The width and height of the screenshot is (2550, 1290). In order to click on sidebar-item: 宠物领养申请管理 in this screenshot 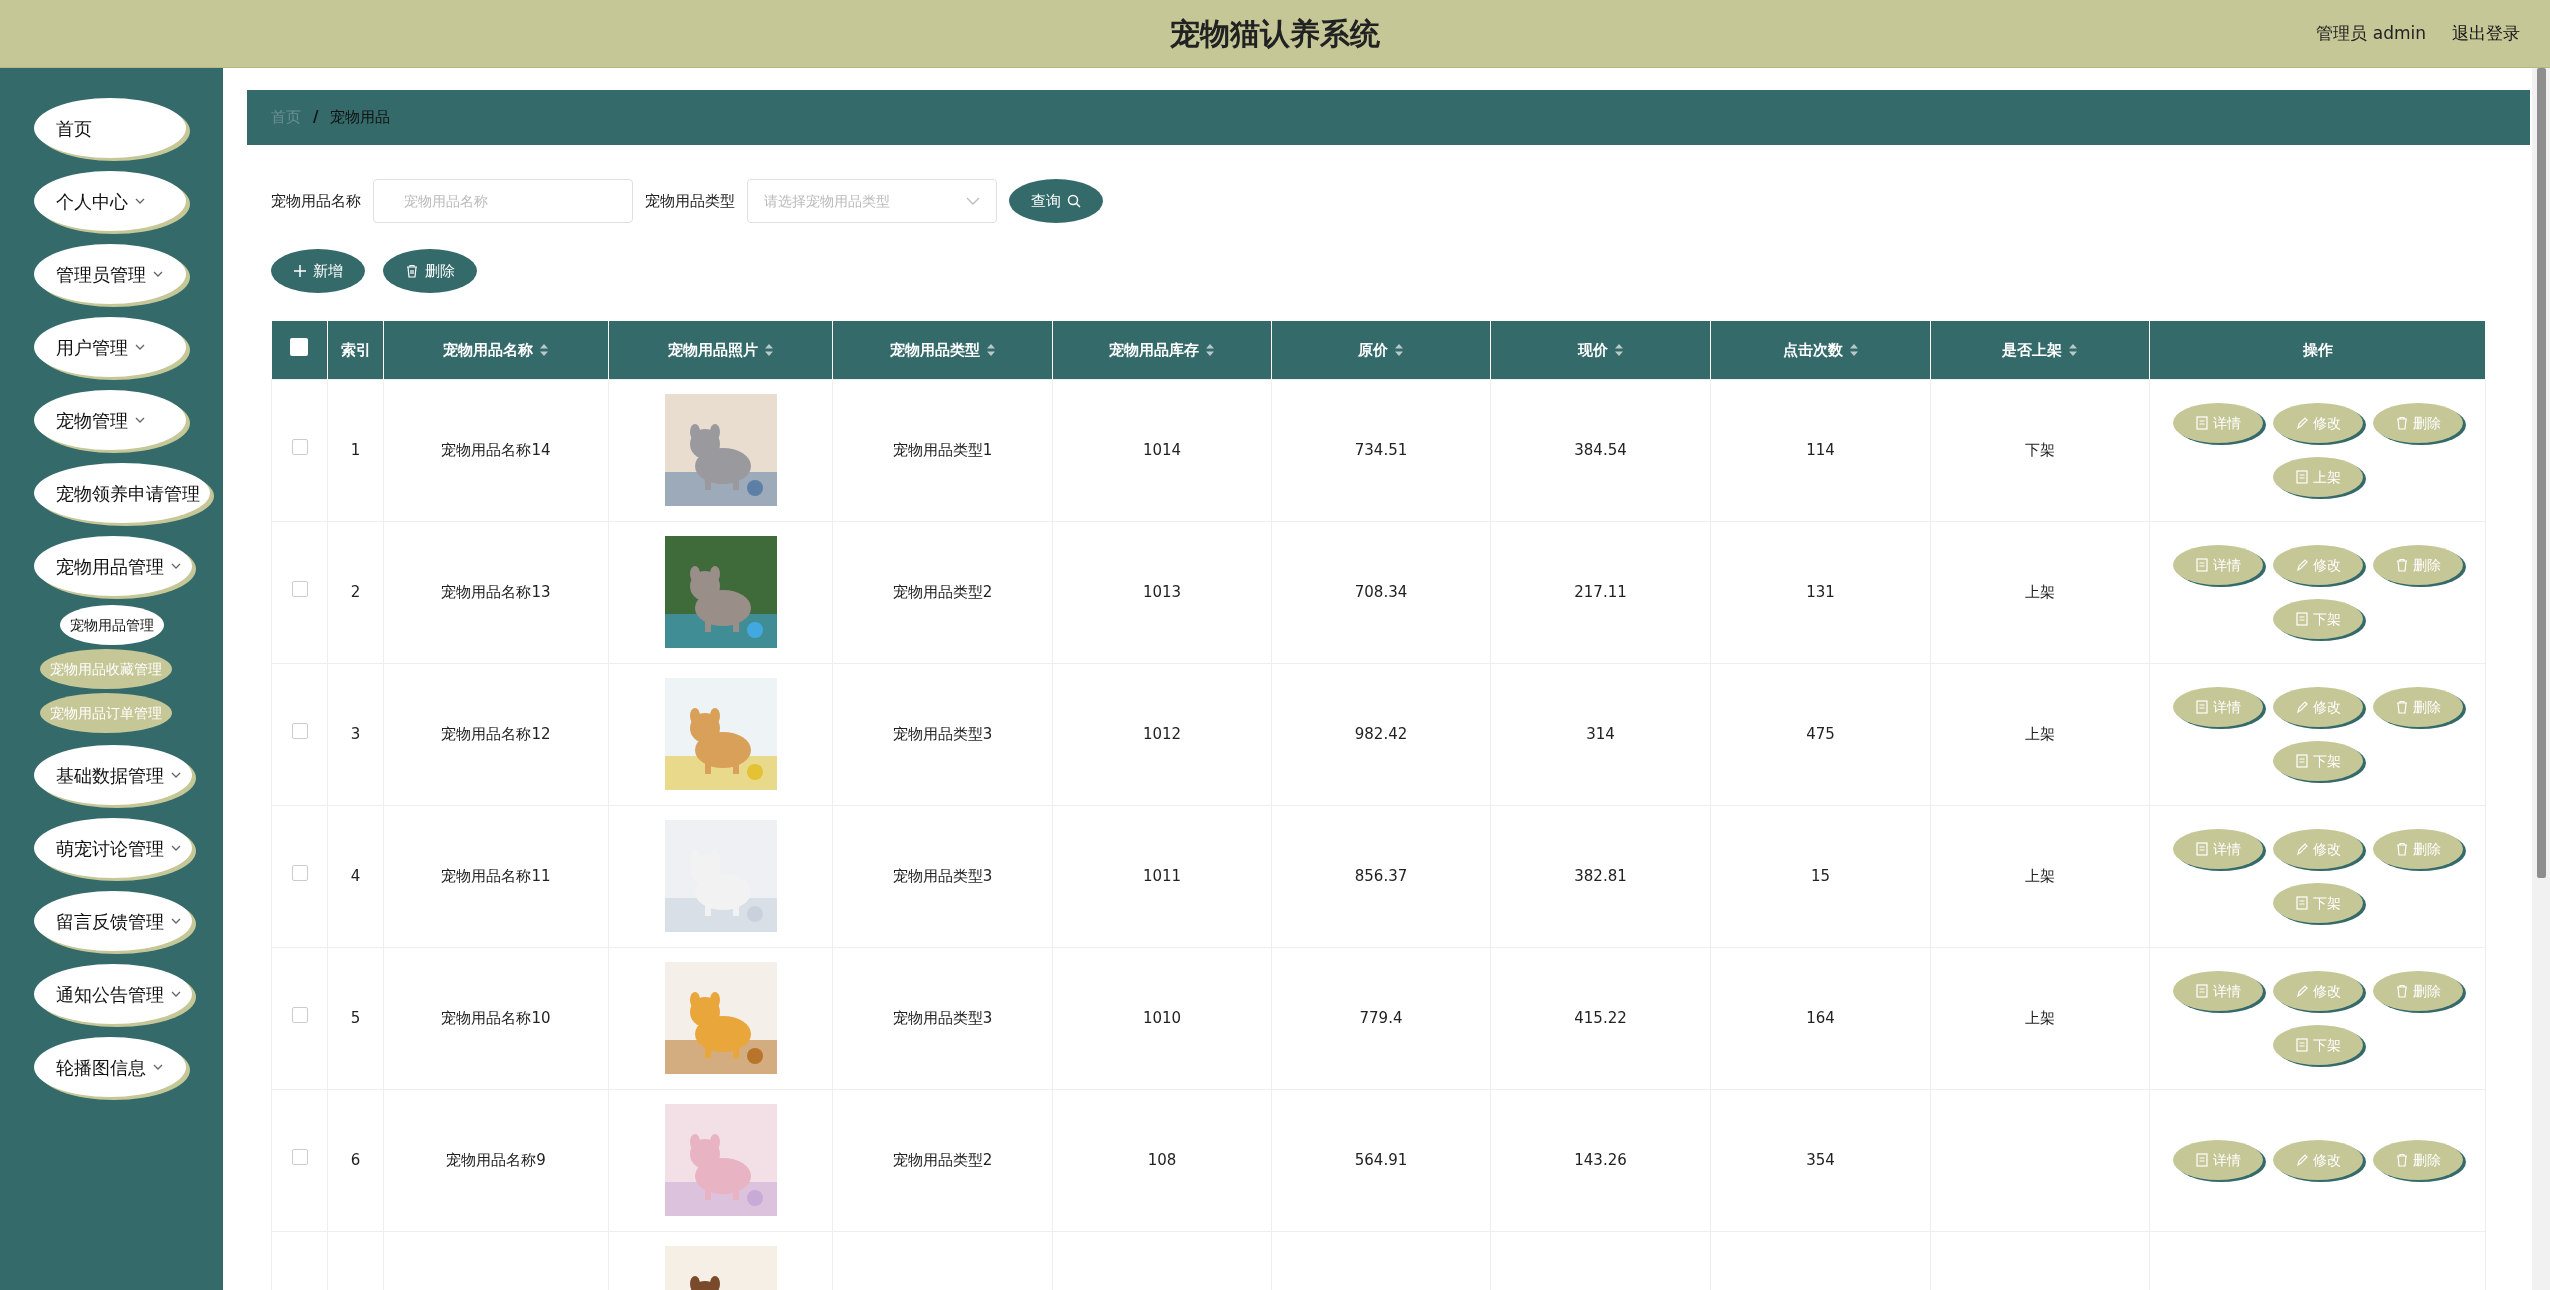, I will do `click(122, 493)`.